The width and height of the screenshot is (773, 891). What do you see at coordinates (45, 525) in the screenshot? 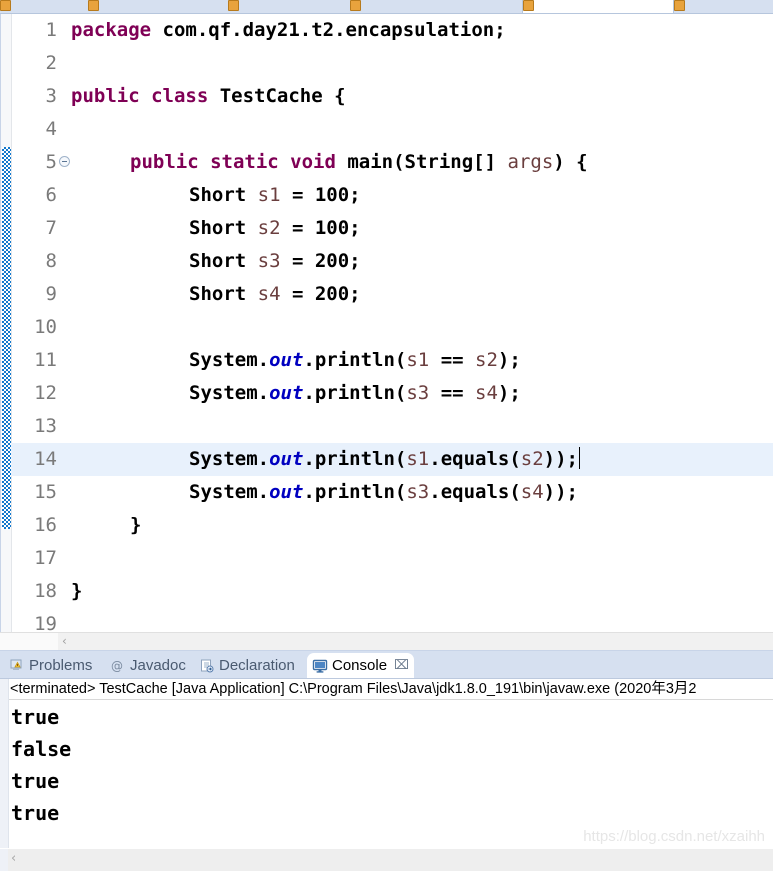
I see `line-number: 16` at bounding box center [45, 525].